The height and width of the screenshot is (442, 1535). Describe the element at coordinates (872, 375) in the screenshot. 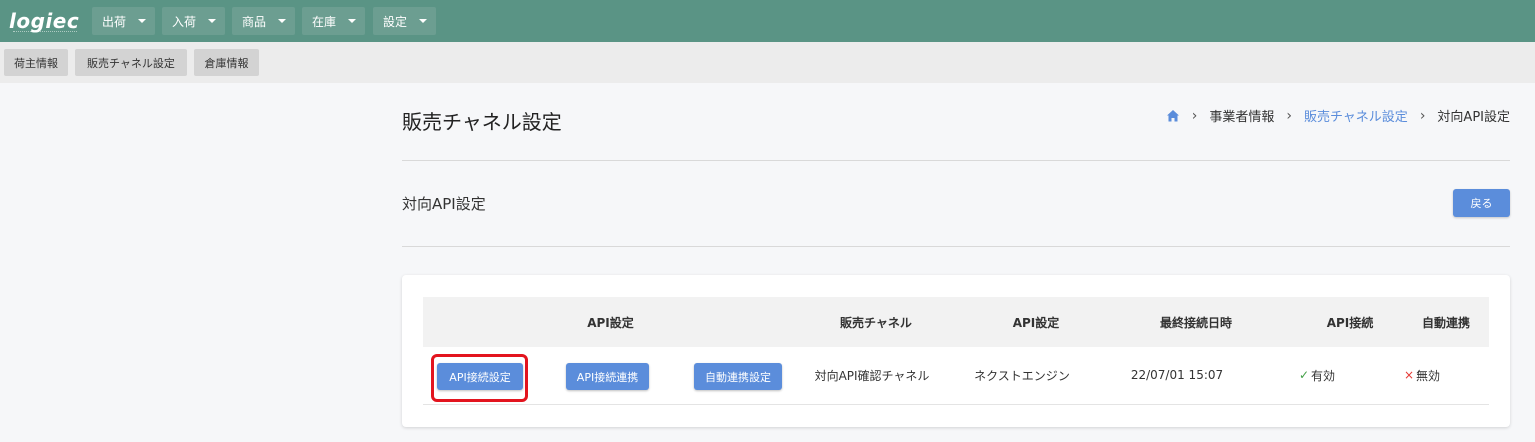

I see `sales-channel-cell: 対向API確認チャネル` at that location.